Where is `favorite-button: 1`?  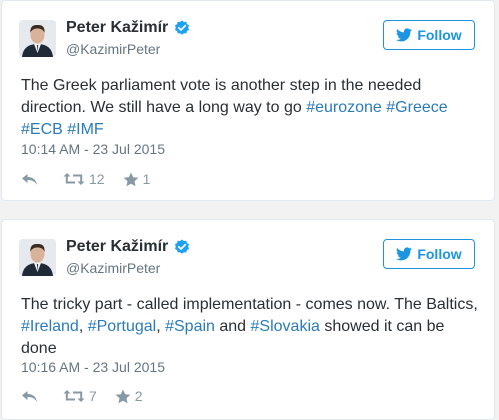
favorite-button: 1 is located at coordinates (137, 179).